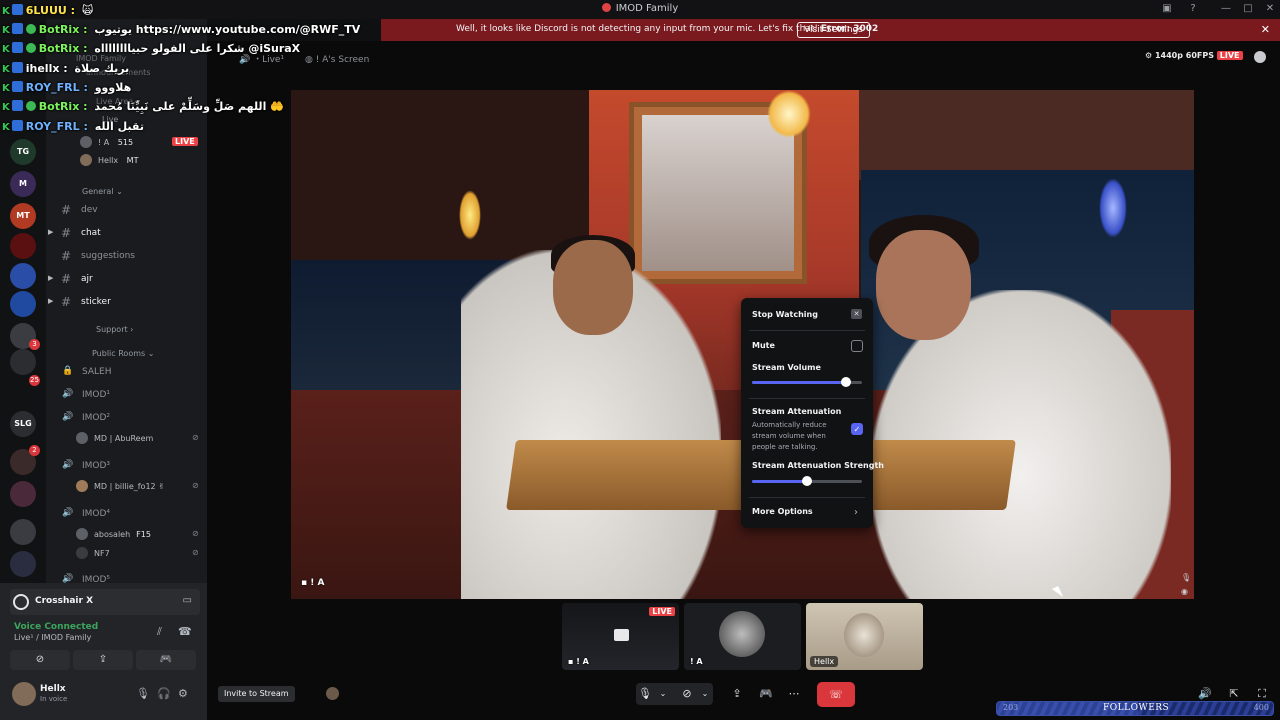 This screenshot has height=720, width=1280. Describe the element at coordinates (126, 418) in the screenshot. I see `voice-channel-imod2: 🔊 IMOD²` at that location.